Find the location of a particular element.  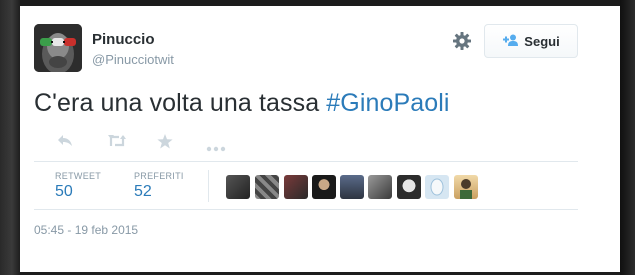

tweet-text-body: C'era una volta una tassa is located at coordinates (180, 103).